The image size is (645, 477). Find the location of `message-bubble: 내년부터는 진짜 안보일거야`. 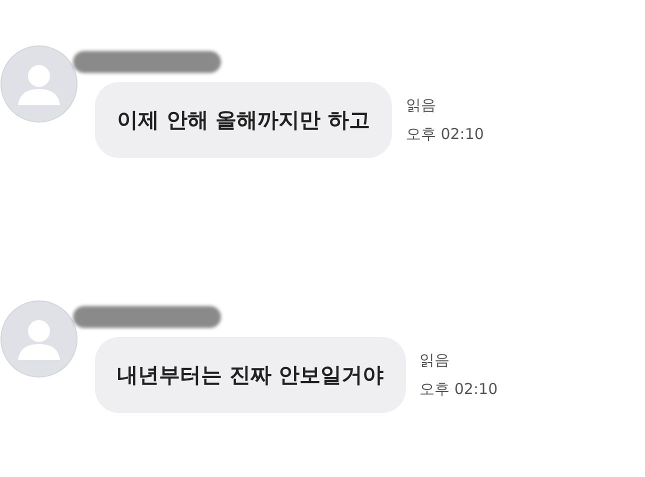

message-bubble: 내년부터는 진짜 안보일거야 is located at coordinates (250, 375).